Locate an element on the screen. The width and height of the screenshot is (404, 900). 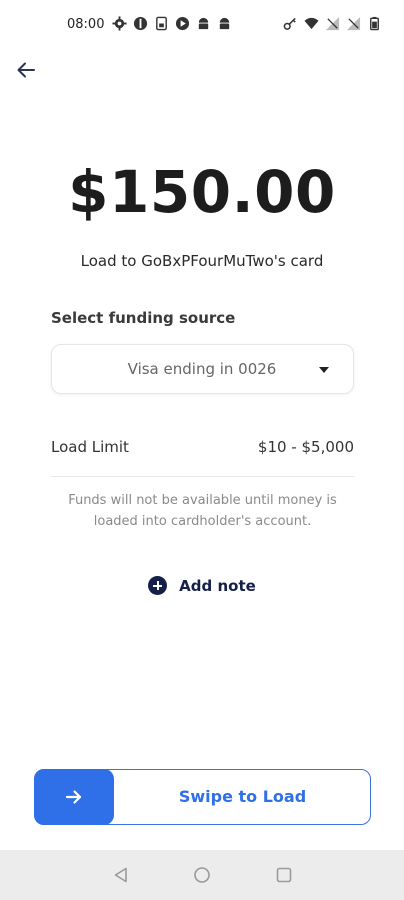
divider is located at coordinates (202, 476).